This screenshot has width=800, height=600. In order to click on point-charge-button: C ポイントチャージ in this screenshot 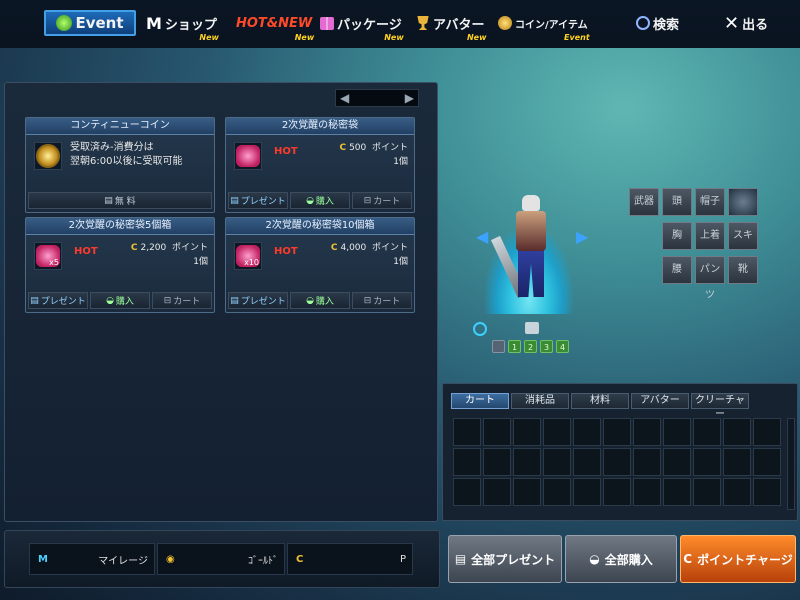, I will do `click(738, 559)`.